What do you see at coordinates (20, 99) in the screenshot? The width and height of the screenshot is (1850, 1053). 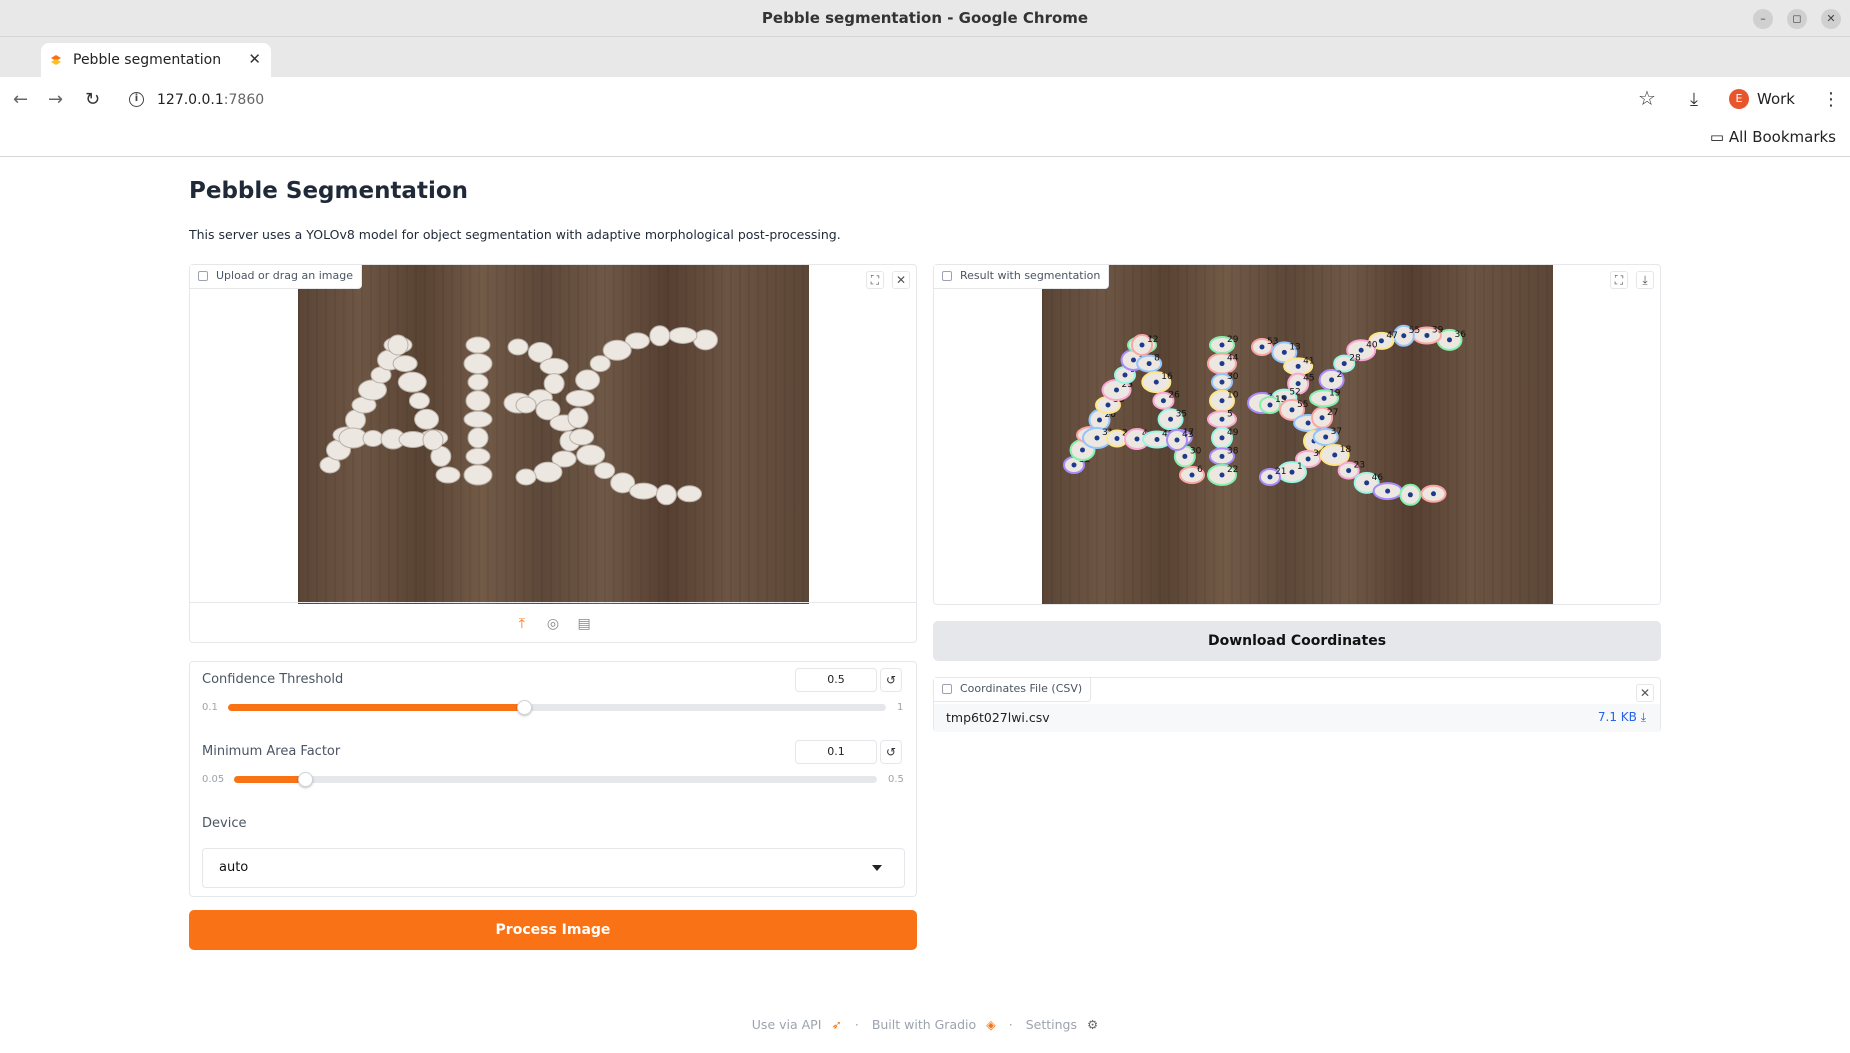 I see `back-icon: ←` at bounding box center [20, 99].